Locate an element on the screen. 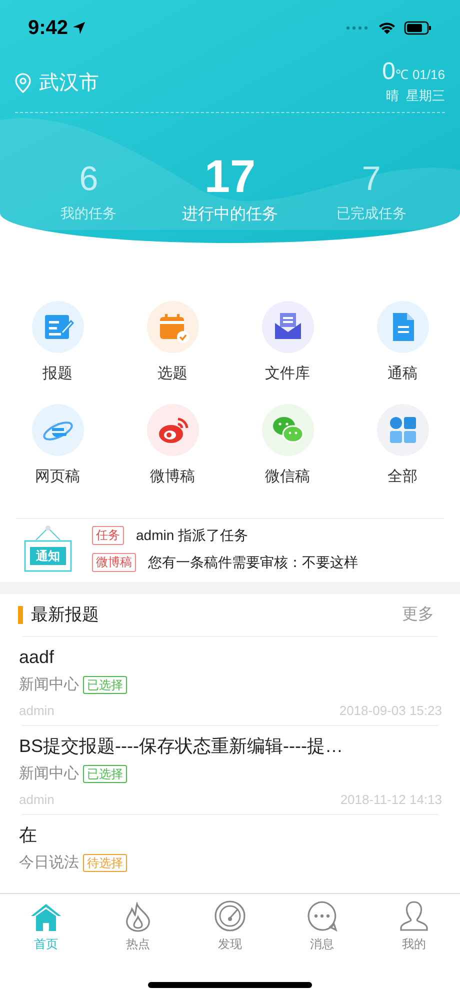 Image resolution: width=460 pixels, height=996 pixels. gauge-icon is located at coordinates (230, 916).